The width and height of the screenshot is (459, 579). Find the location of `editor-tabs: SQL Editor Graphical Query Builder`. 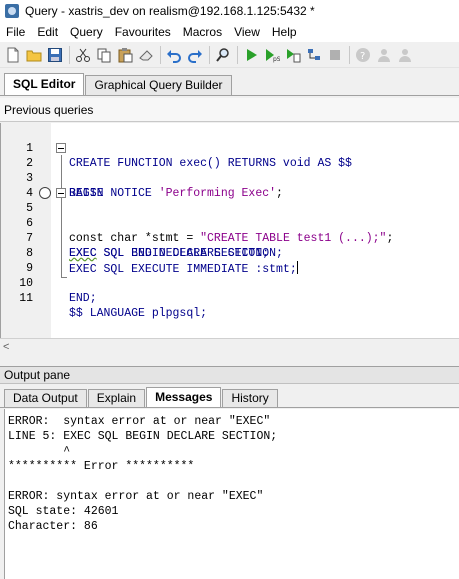

editor-tabs: SQL Editor Graphical Query Builder is located at coordinates (229, 84).